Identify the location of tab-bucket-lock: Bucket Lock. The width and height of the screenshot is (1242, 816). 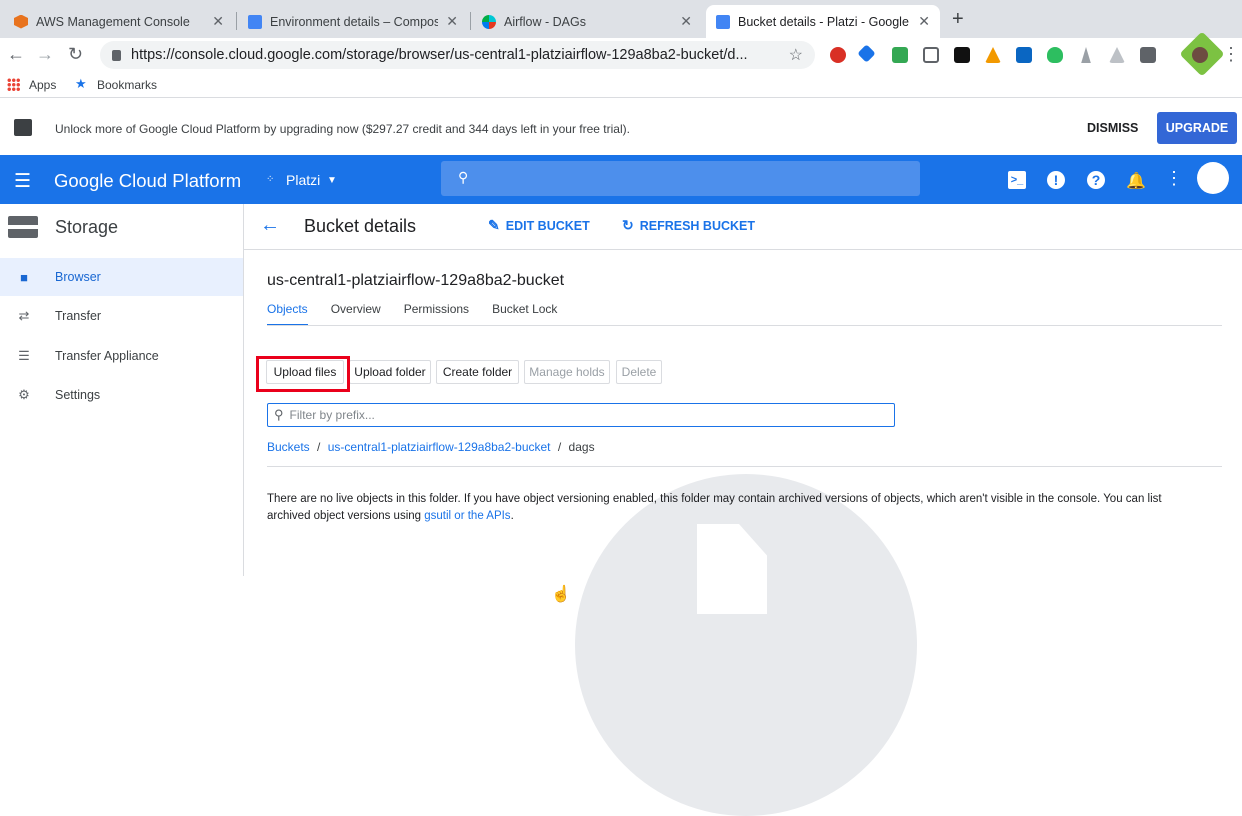
(524, 314).